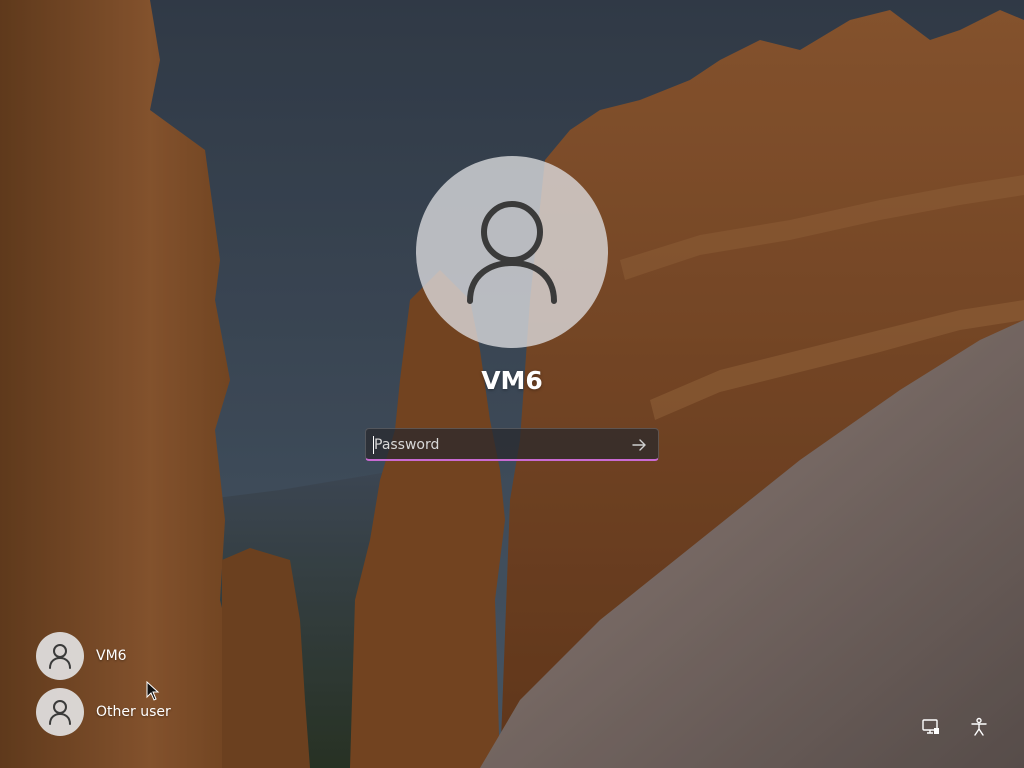 The image size is (1024, 768). I want to click on user-list-item-vm6: VM6, so click(81, 656).